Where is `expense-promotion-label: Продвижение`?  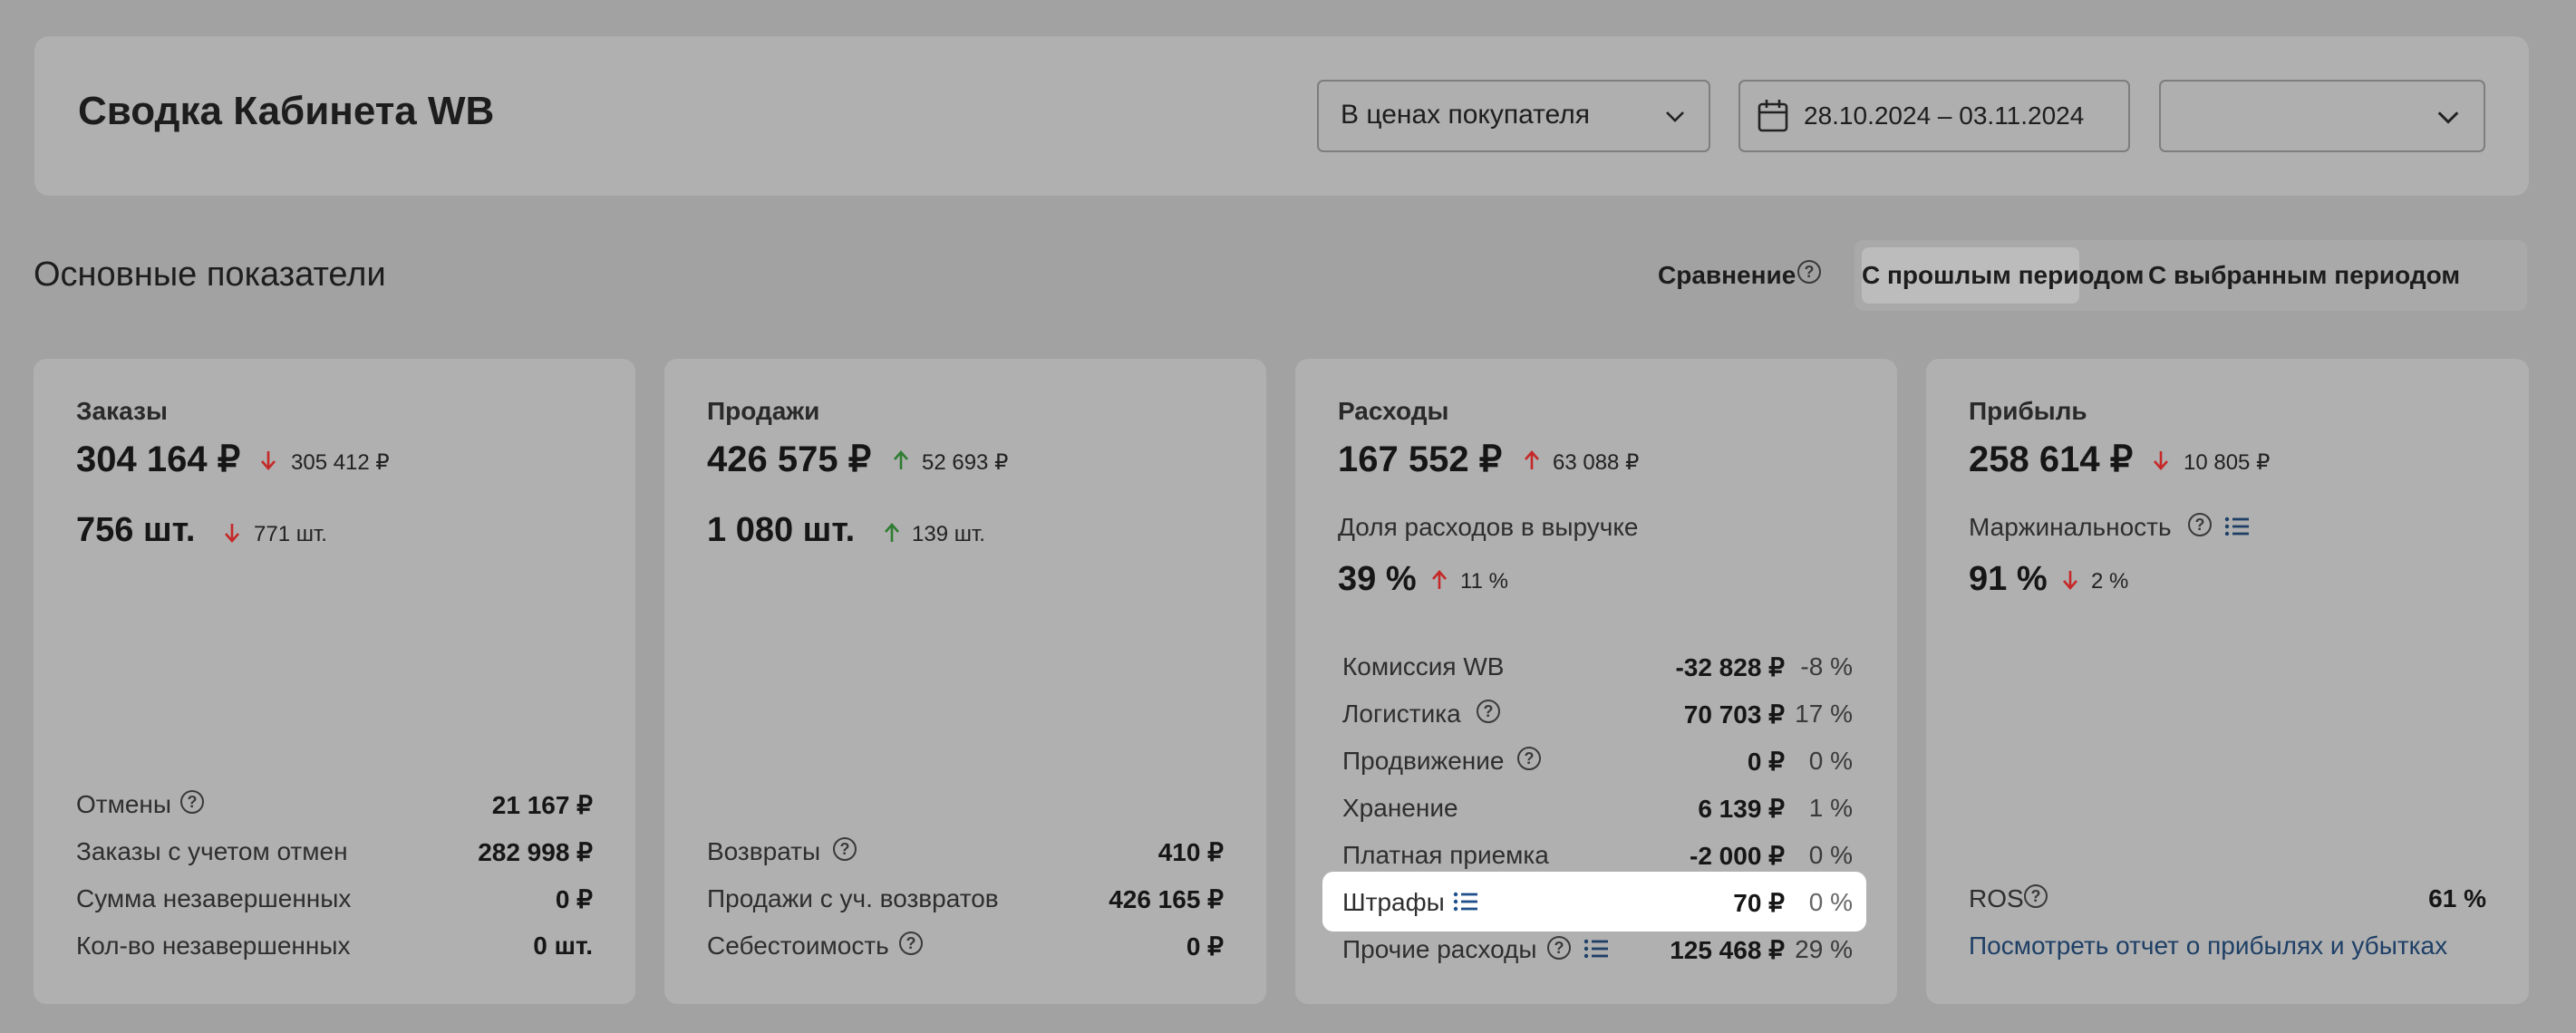
expense-promotion-label: Продвижение is located at coordinates (1423, 761).